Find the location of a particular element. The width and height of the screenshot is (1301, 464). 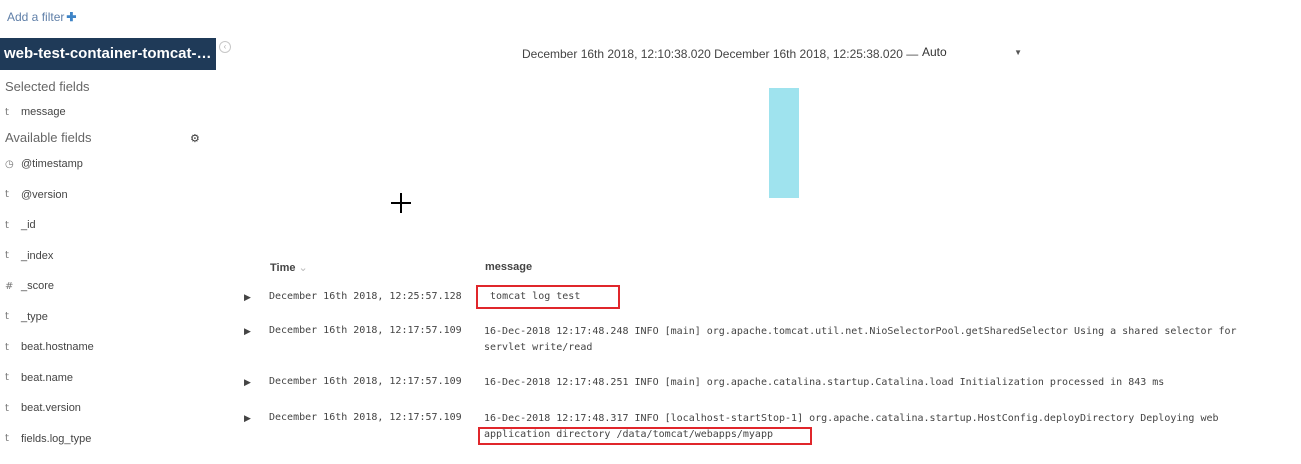

crosshair-cursor-icon is located at coordinates (401, 203).